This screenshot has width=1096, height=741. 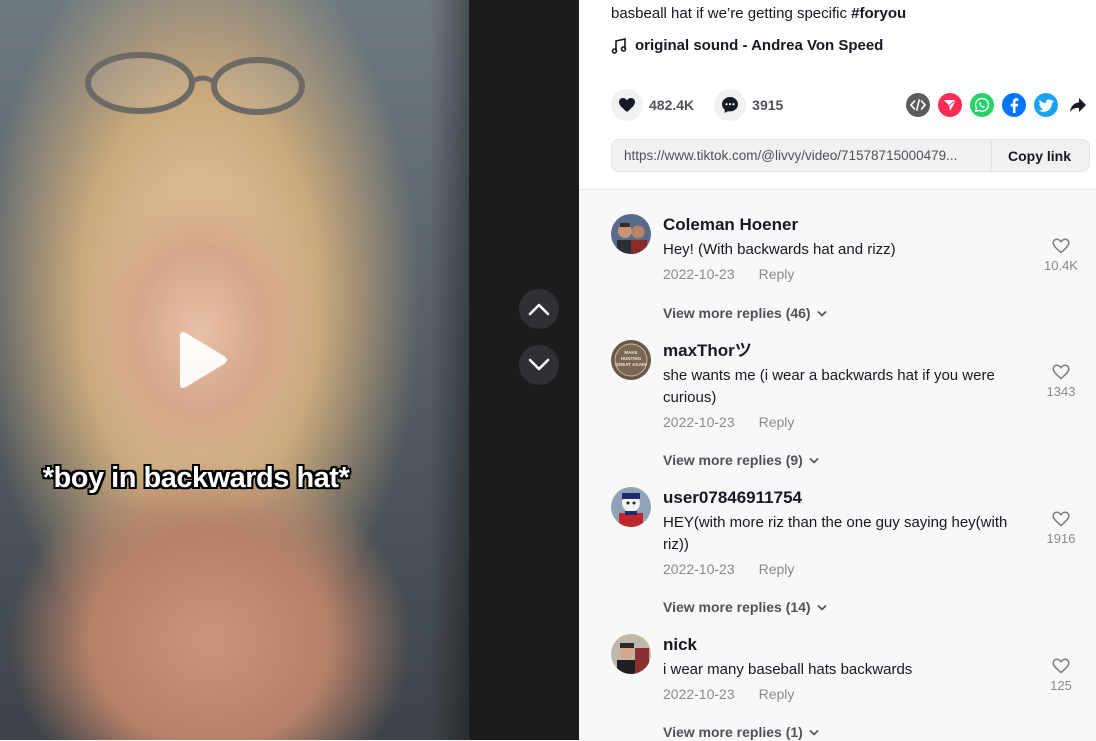 I want to click on glasses-shape, so click(x=195, y=83).